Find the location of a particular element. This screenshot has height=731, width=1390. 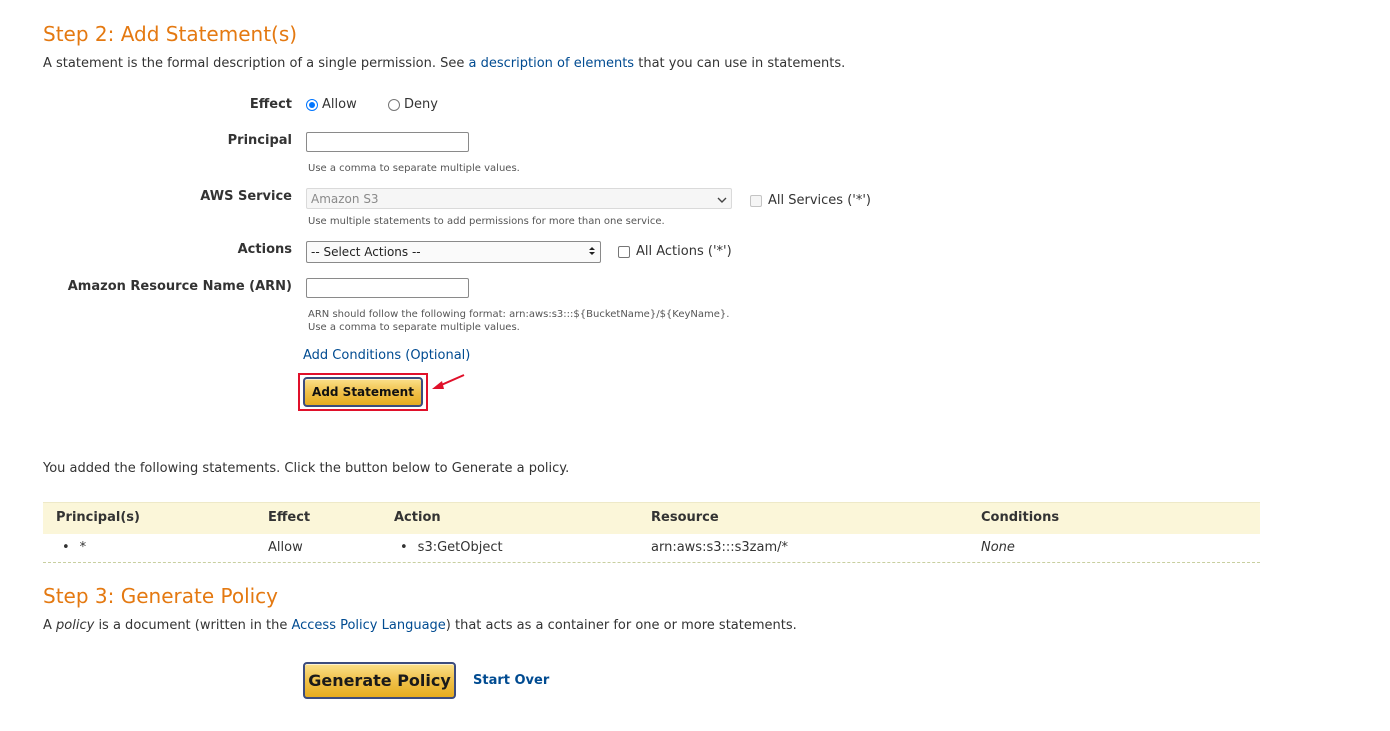

row-effect: Allow is located at coordinates (285, 547).